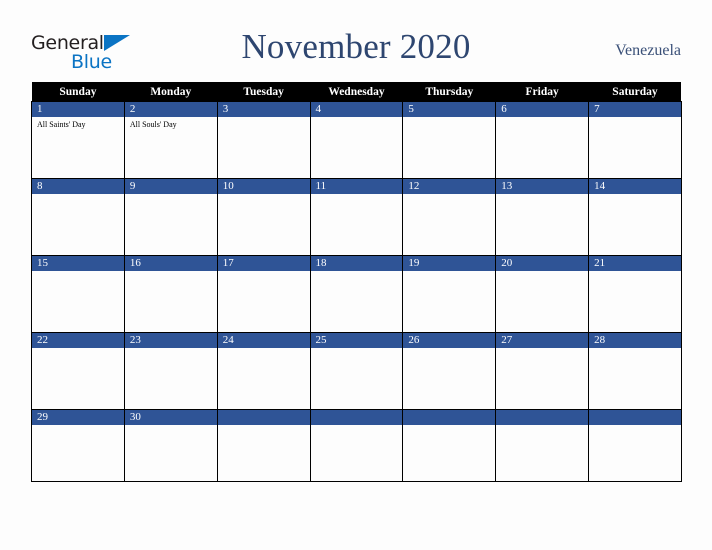  I want to click on calendar-day-cell: 4, so click(356, 140).